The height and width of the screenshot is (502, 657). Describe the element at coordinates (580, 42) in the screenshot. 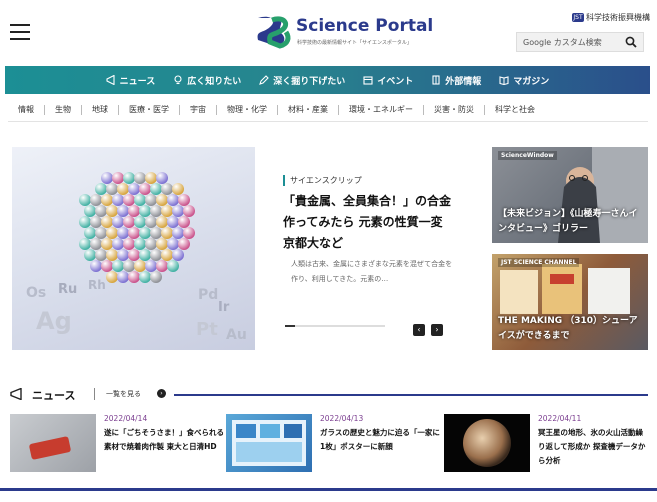

I see `search-input: Google カスタム検索` at that location.